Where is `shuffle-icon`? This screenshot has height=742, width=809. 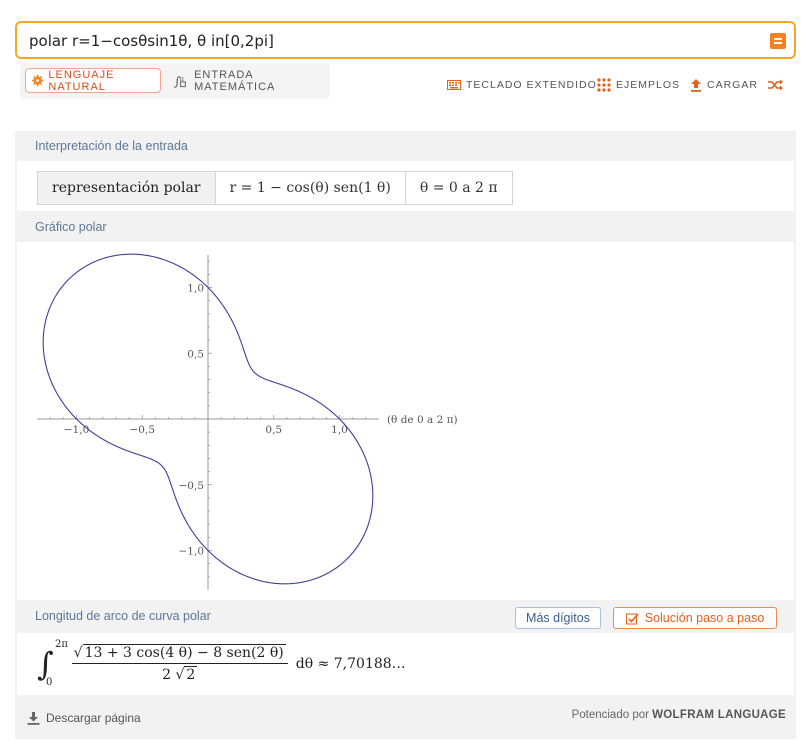
shuffle-icon is located at coordinates (775, 85).